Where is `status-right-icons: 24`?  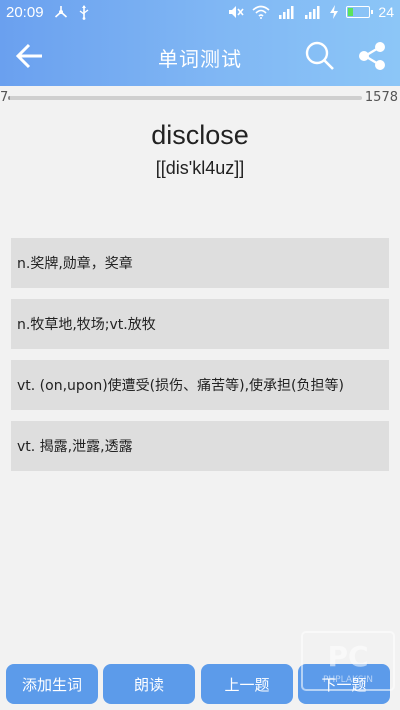 status-right-icons: 24 is located at coordinates (311, 12).